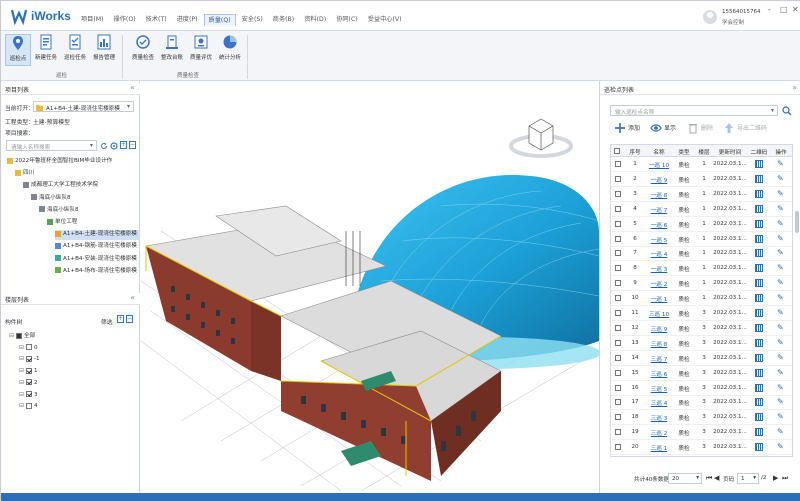 The width and height of the screenshot is (800, 501). What do you see at coordinates (659, 284) in the screenshot?
I see `inspection-name-link: 一巡 2` at bounding box center [659, 284].